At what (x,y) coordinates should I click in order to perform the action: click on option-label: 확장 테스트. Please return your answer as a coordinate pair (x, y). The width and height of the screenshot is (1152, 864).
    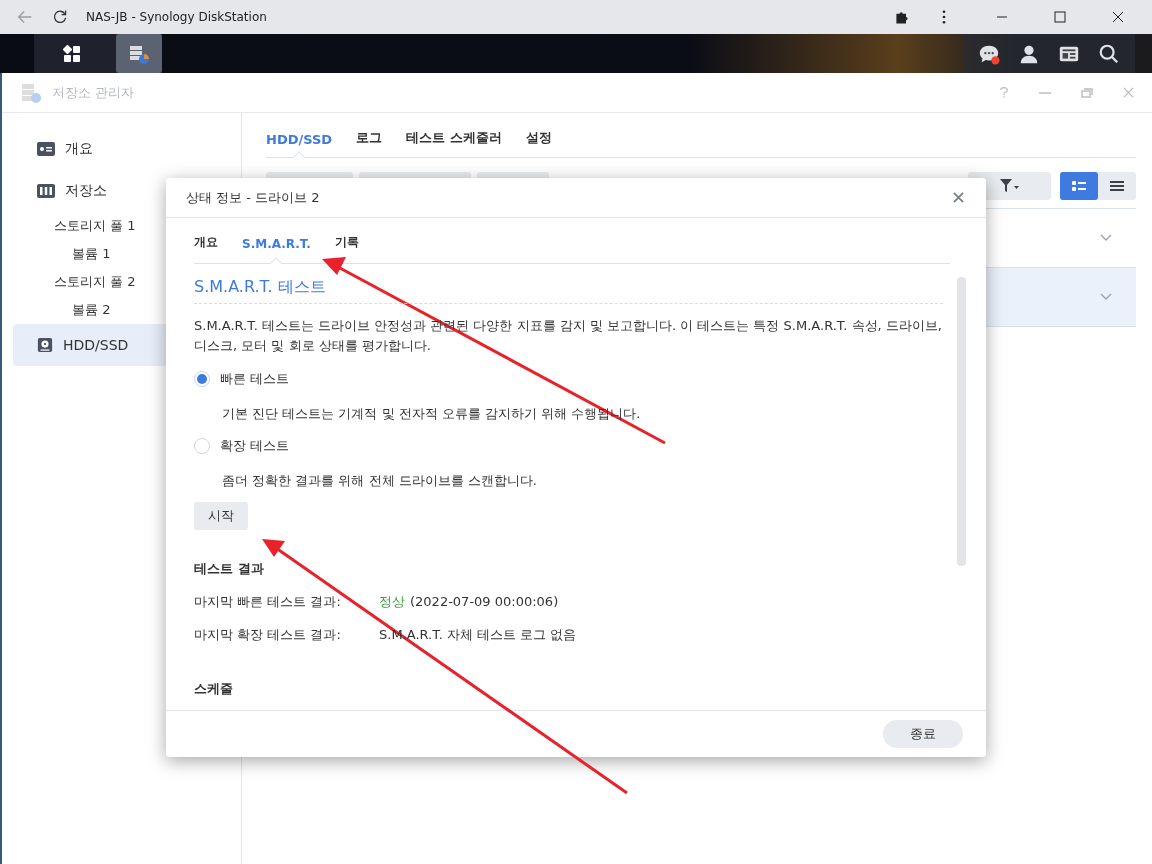
    Looking at the image, I should click on (255, 446).